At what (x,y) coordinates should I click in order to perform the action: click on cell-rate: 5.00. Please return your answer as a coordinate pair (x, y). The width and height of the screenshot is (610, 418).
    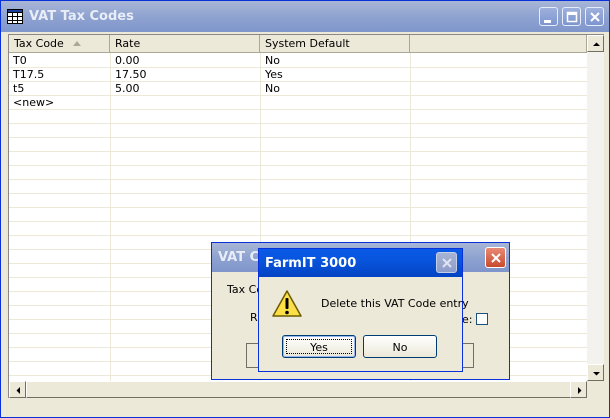
    Looking at the image, I should click on (125, 89).